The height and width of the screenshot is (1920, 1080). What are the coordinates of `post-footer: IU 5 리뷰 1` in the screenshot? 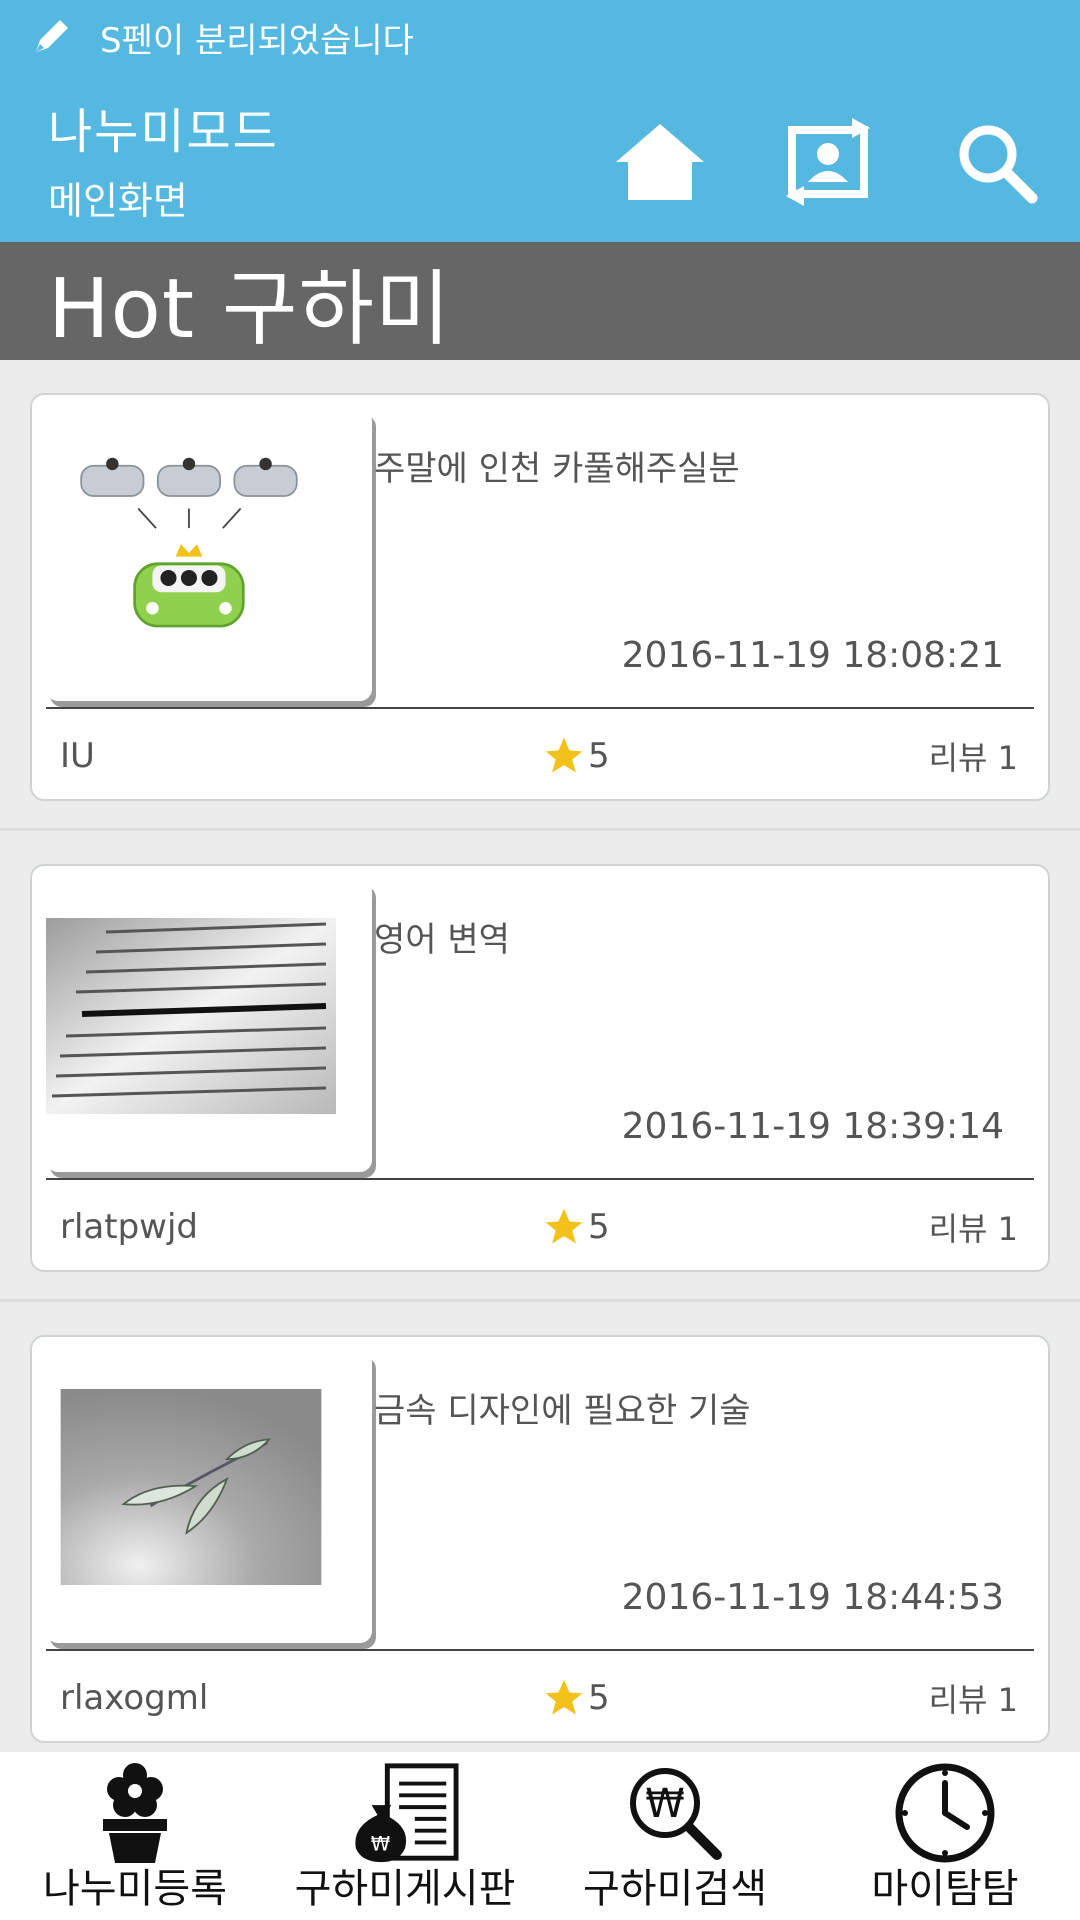 It's located at (540, 756).